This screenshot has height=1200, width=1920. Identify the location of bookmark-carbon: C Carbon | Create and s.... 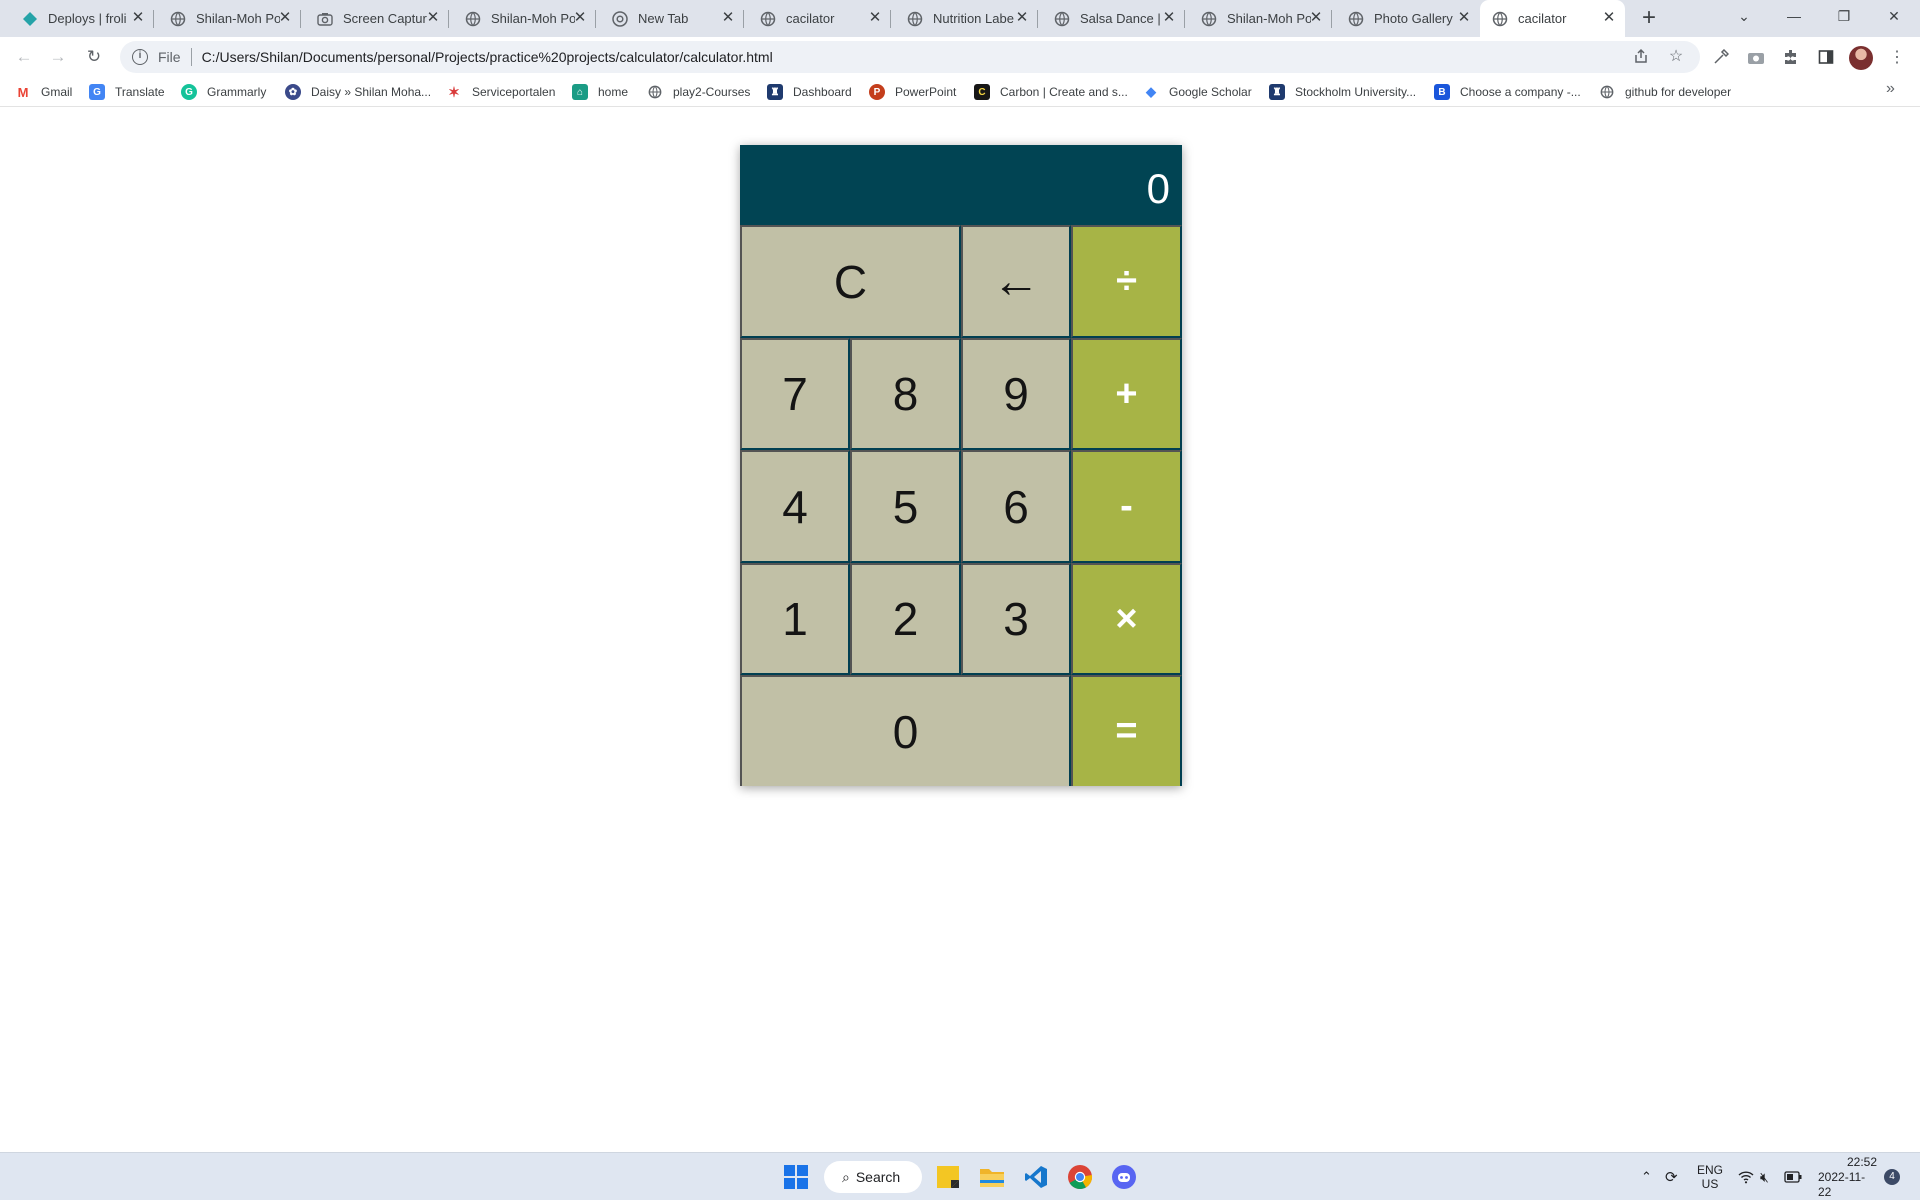
(1051, 92).